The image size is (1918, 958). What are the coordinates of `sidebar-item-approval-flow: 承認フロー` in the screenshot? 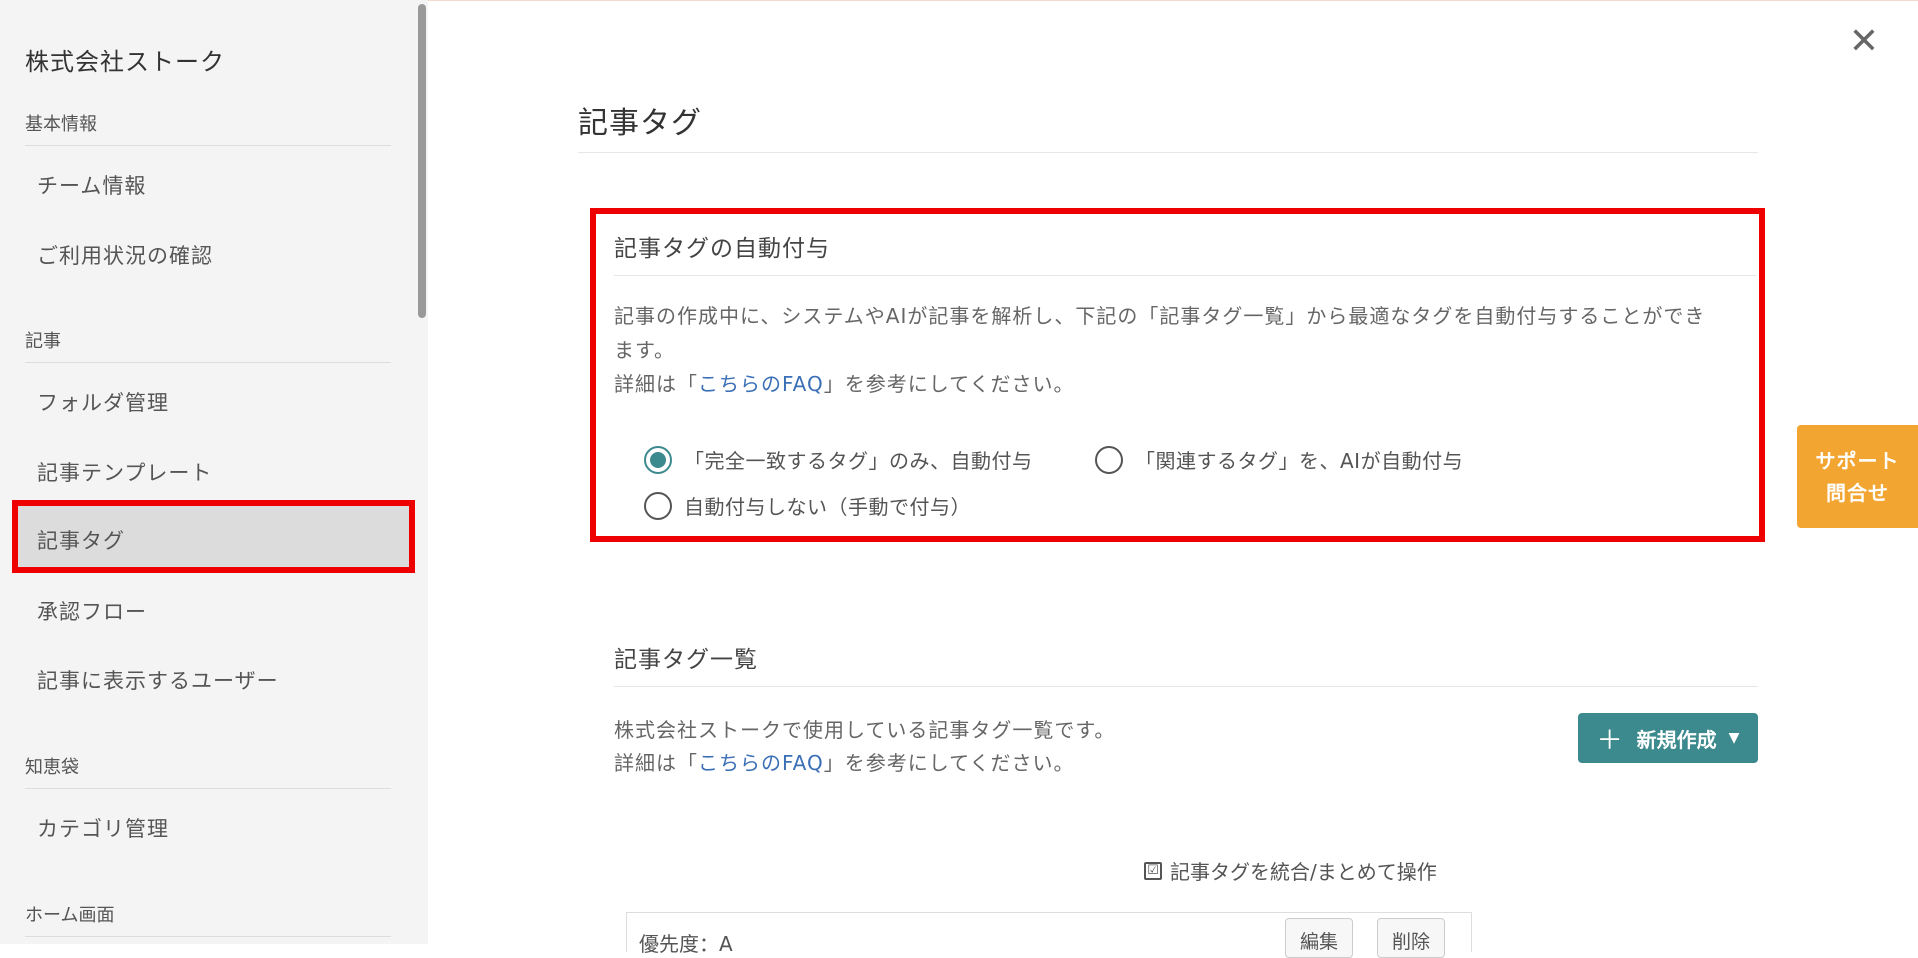 It's located at (92, 611).